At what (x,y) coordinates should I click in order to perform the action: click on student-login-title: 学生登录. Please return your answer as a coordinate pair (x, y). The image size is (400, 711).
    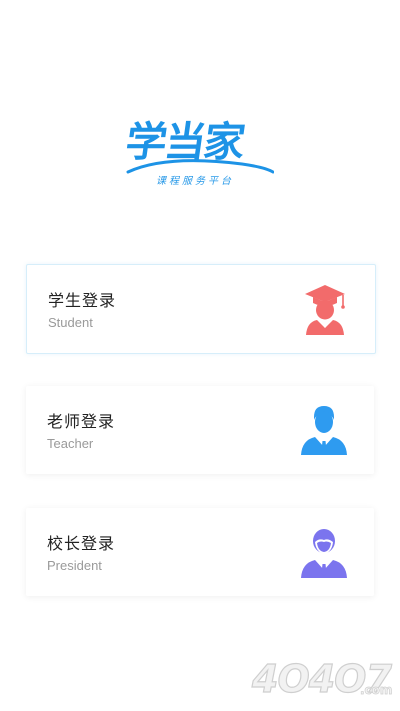
    Looking at the image, I should click on (82, 300).